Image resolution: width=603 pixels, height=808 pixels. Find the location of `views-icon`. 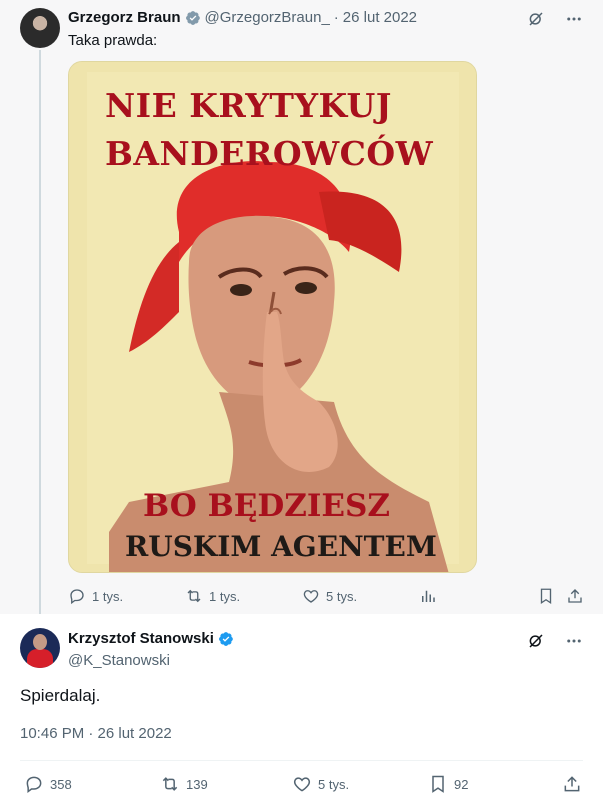

views-icon is located at coordinates (428, 596).